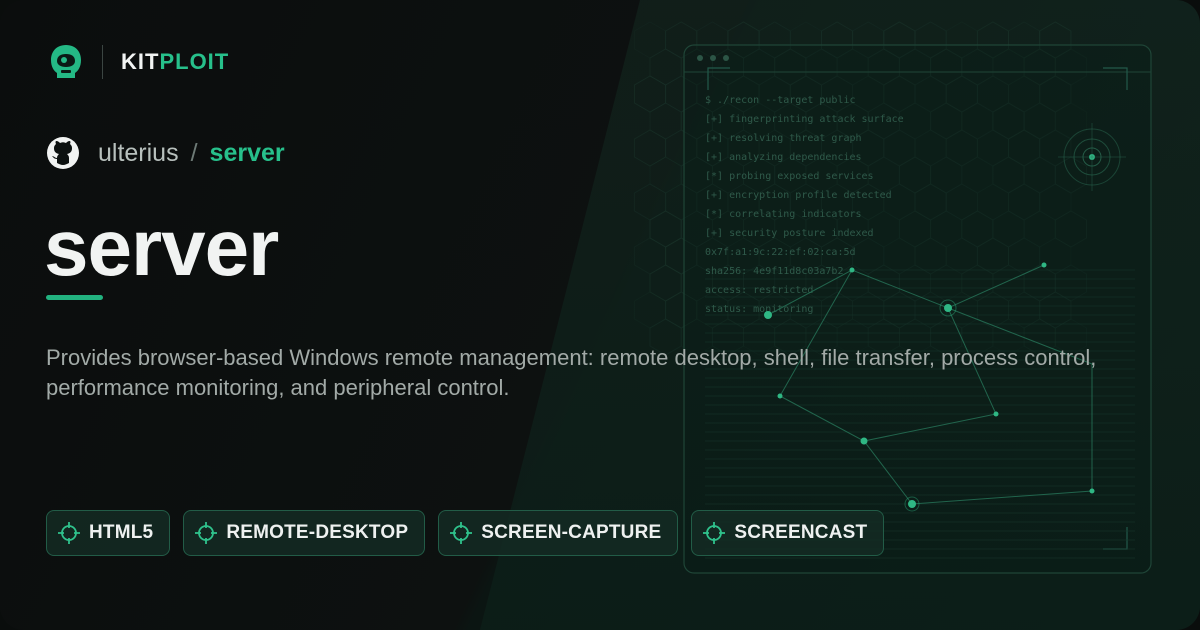  What do you see at coordinates (759, 309) in the screenshot?
I see `terminal-line: status: monitoring` at bounding box center [759, 309].